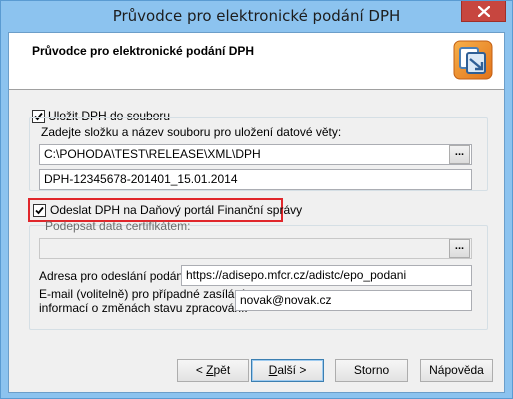 The height and width of the screenshot is (399, 513). What do you see at coordinates (255, 179) in the screenshot?
I see `filename-field: DPH-12345678-201401_15.01.2014` at bounding box center [255, 179].